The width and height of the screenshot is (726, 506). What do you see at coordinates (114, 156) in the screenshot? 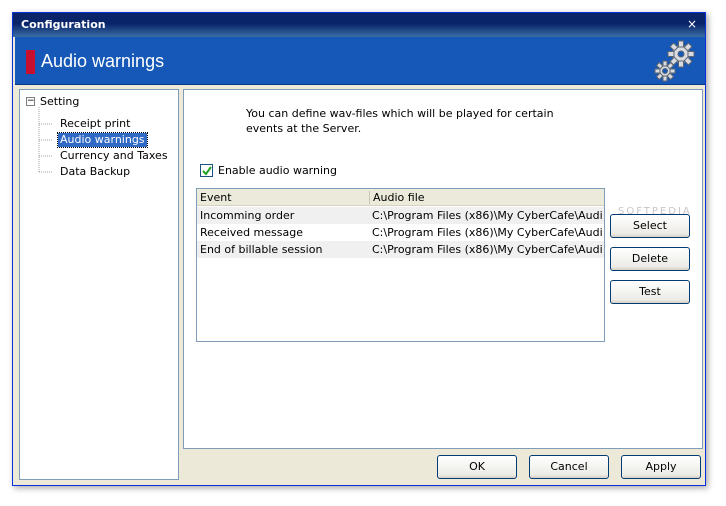
I see `tree-item-currency-and-taxes: Currency and Taxes` at bounding box center [114, 156].